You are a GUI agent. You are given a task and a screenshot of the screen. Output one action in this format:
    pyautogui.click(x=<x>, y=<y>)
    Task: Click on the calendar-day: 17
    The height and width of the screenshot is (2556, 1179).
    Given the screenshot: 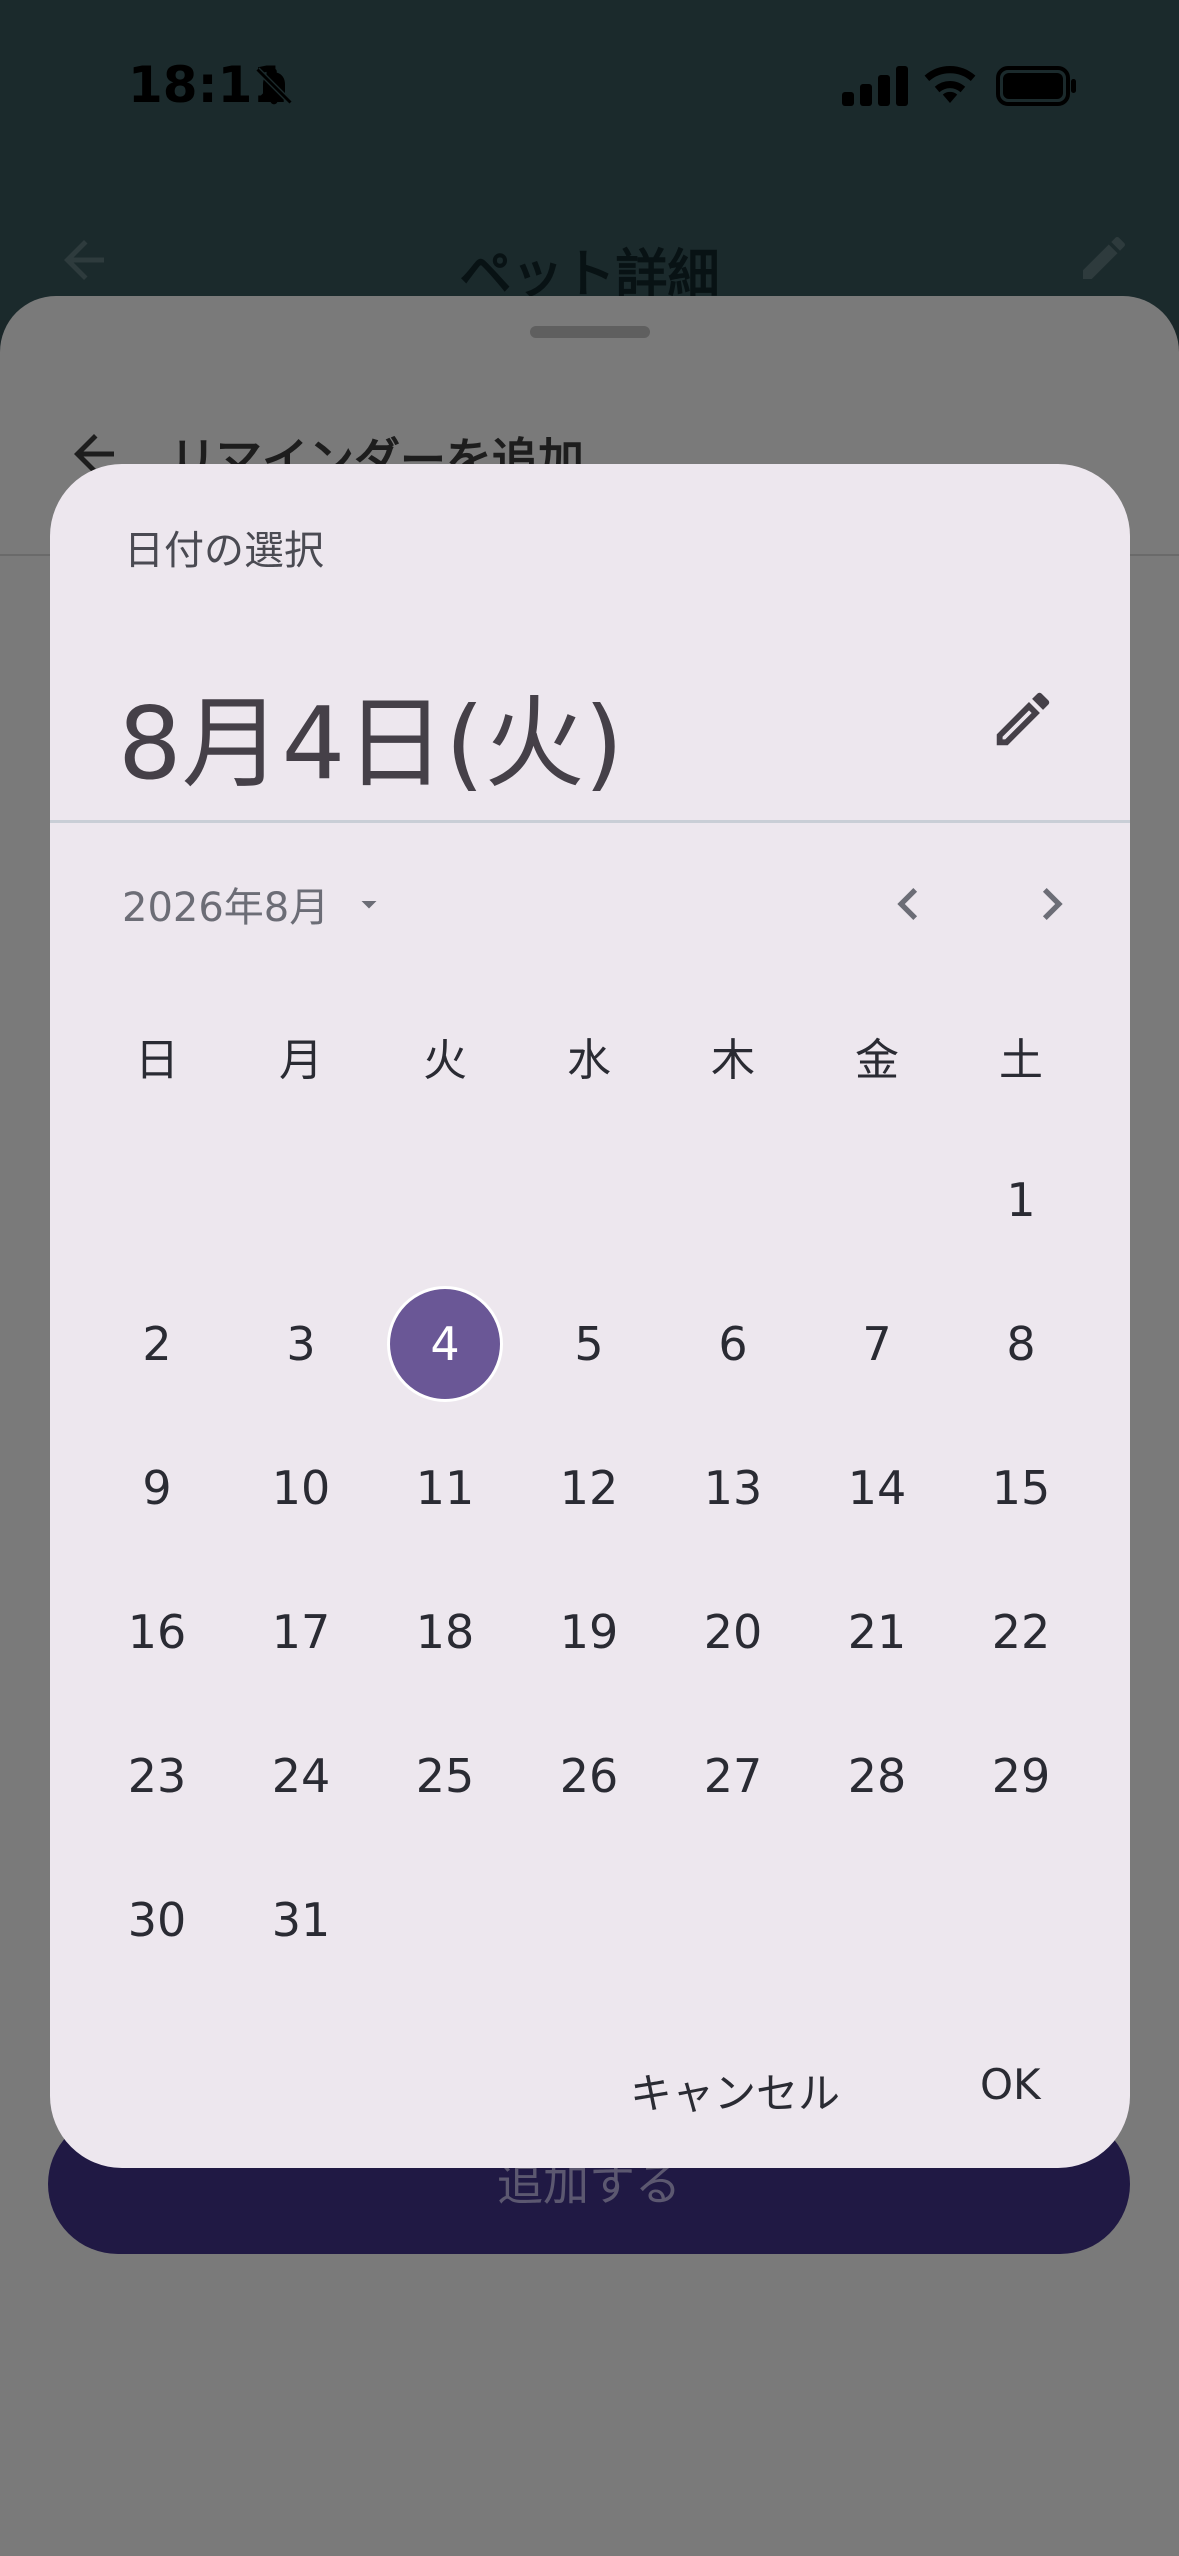 What is the action you would take?
    pyautogui.click(x=301, y=1632)
    